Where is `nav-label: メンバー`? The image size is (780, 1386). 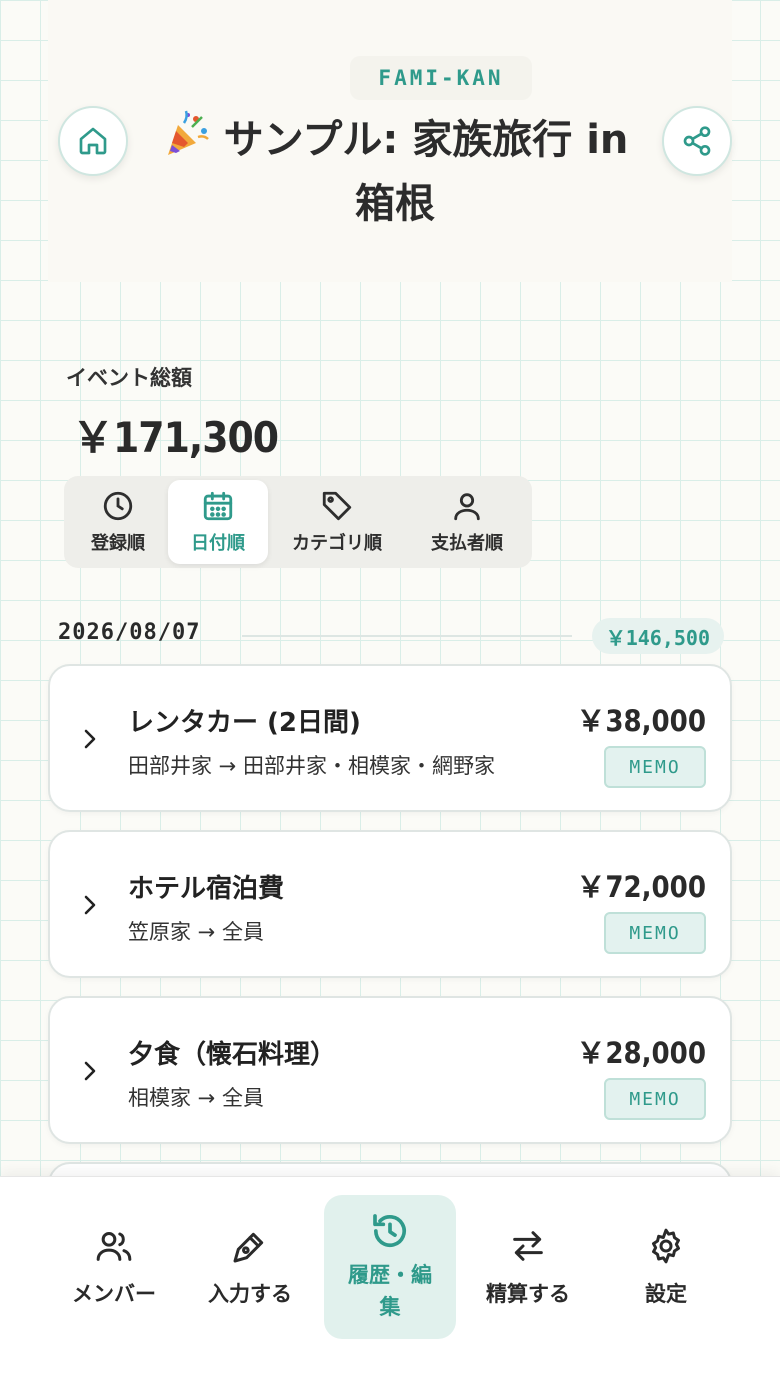 nav-label: メンバー is located at coordinates (114, 1294).